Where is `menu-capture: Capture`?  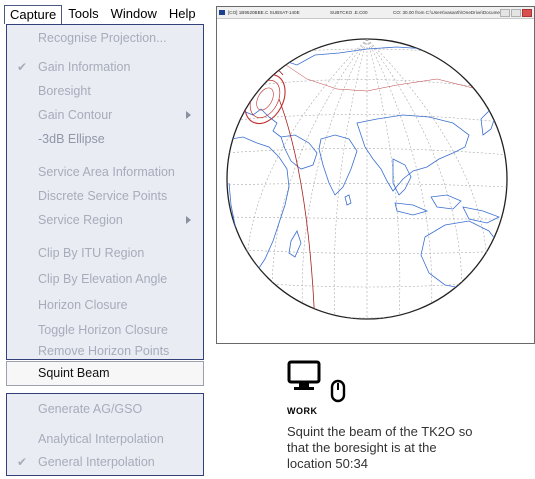 menu-capture: Capture is located at coordinates (33, 14).